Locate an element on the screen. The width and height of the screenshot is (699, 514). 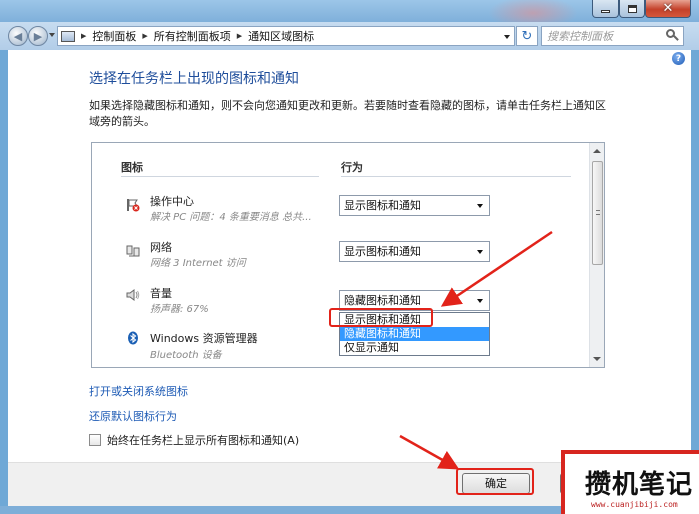
search-input is located at coordinates (601, 36).